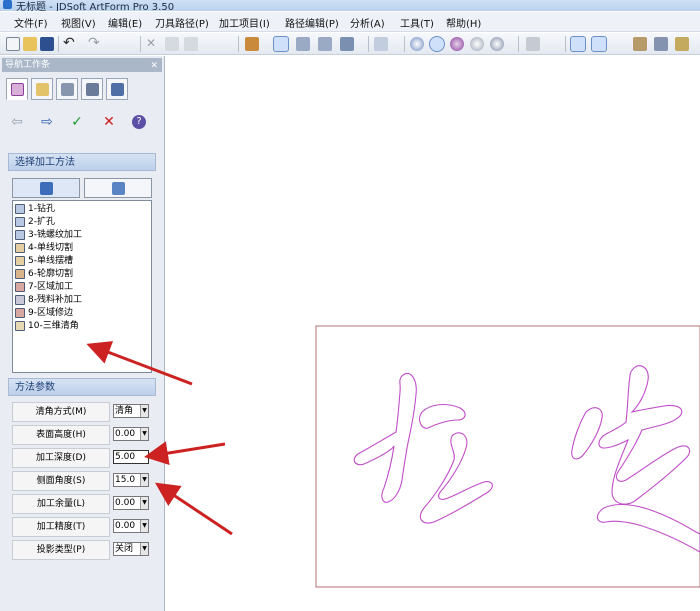 This screenshot has width=700, height=611. Describe the element at coordinates (61, 435) in the screenshot. I see `param-label: 表面高度(H)` at that location.